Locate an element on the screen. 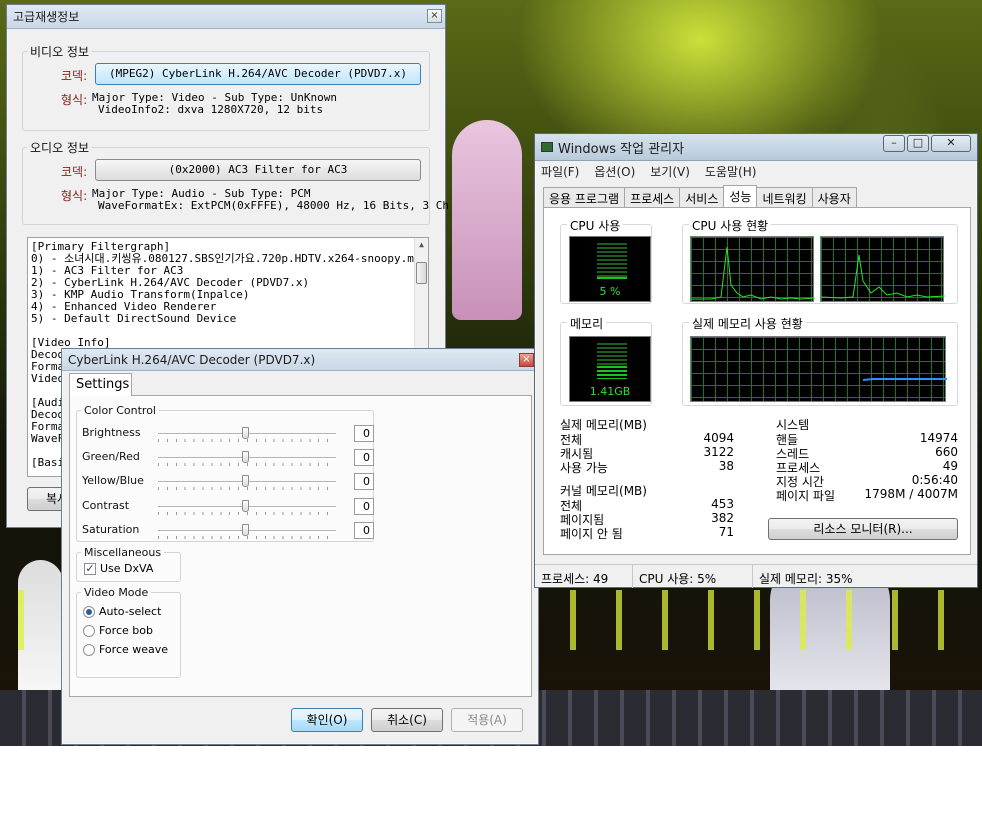  video-codec-label: 코덱: is located at coordinates (74, 76).